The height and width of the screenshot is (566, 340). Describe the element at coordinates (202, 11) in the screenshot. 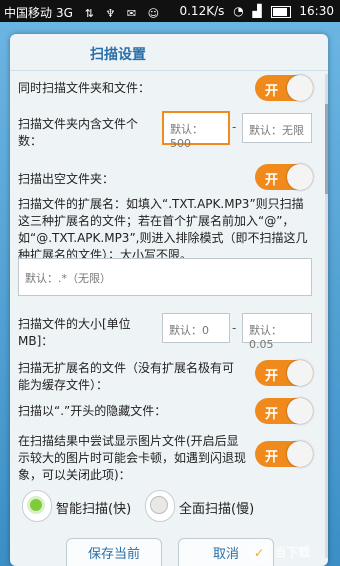

I see `network-speed: 0.12K/s` at that location.